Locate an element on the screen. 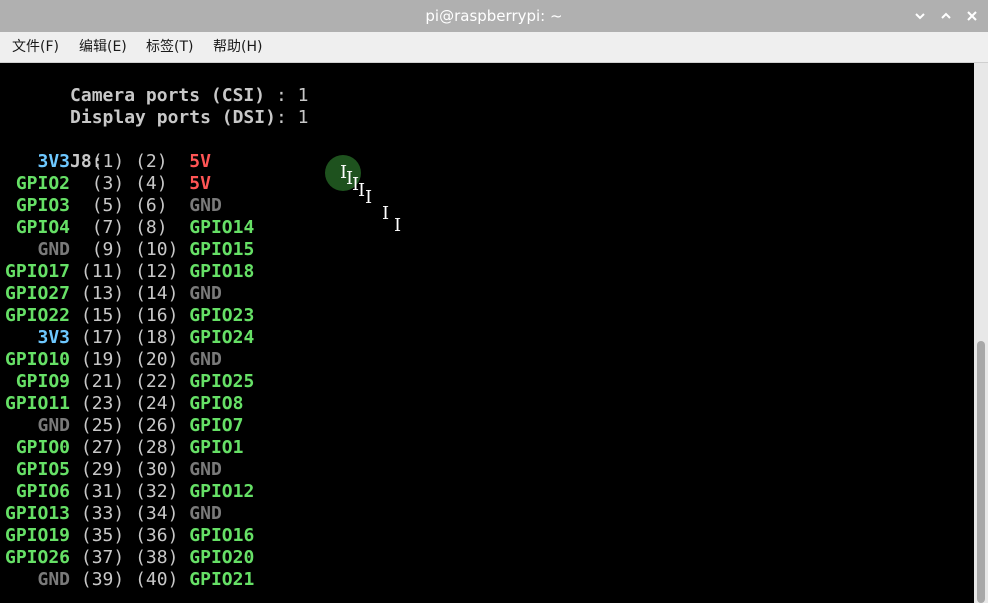 Image resolution: width=988 pixels, height=603 pixels. pin-row: 3V3 (1) (2) 5V is located at coordinates (108, 162).